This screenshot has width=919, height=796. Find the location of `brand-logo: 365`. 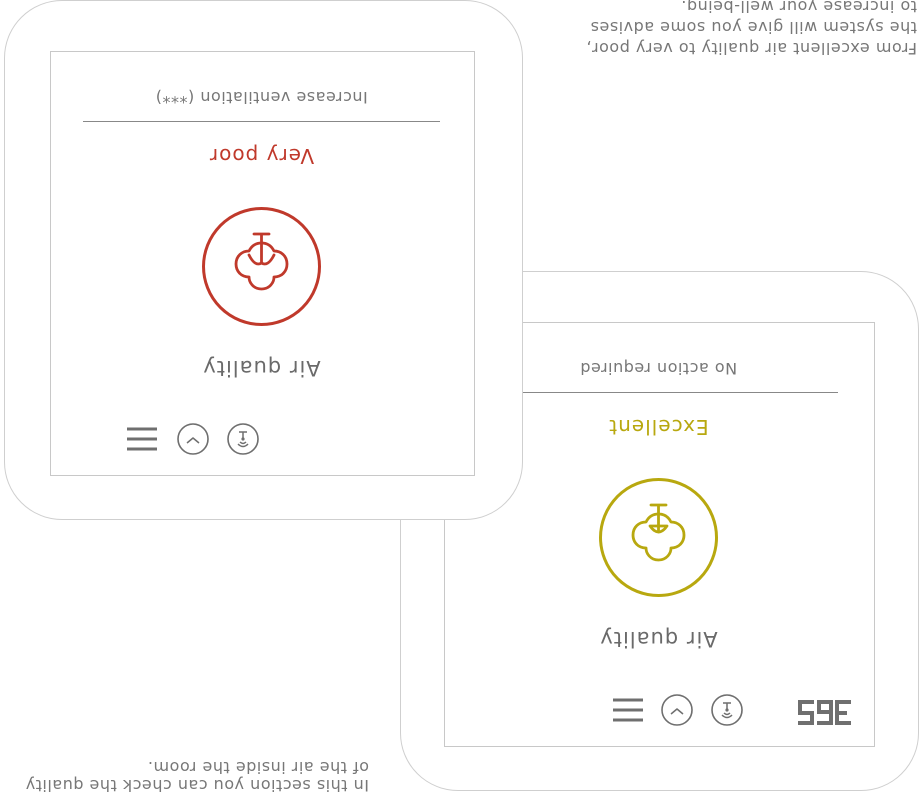

brand-logo: 365 is located at coordinates (824, 710).